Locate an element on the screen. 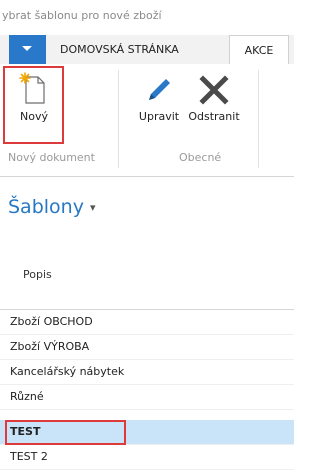  window-title: ybrat šablonu pro nové zboží is located at coordinates (82, 15).